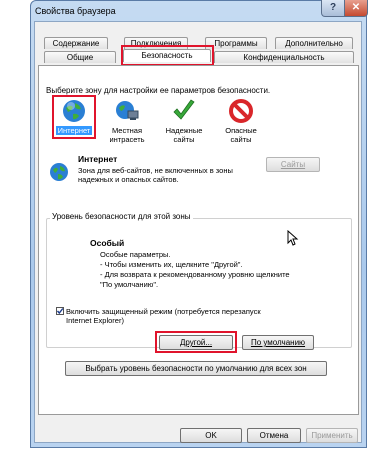 The image size is (368, 451). Describe the element at coordinates (293, 238) in the screenshot. I see `mouse-cursor-icon` at that location.